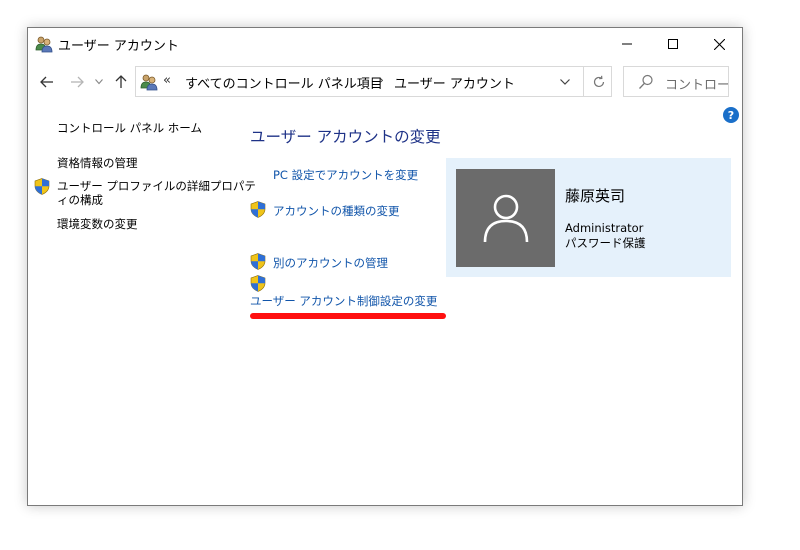  I want to click on breadcrumb-all-control-panel-items: すべてのコントロール パネル項目, so click(284, 82).